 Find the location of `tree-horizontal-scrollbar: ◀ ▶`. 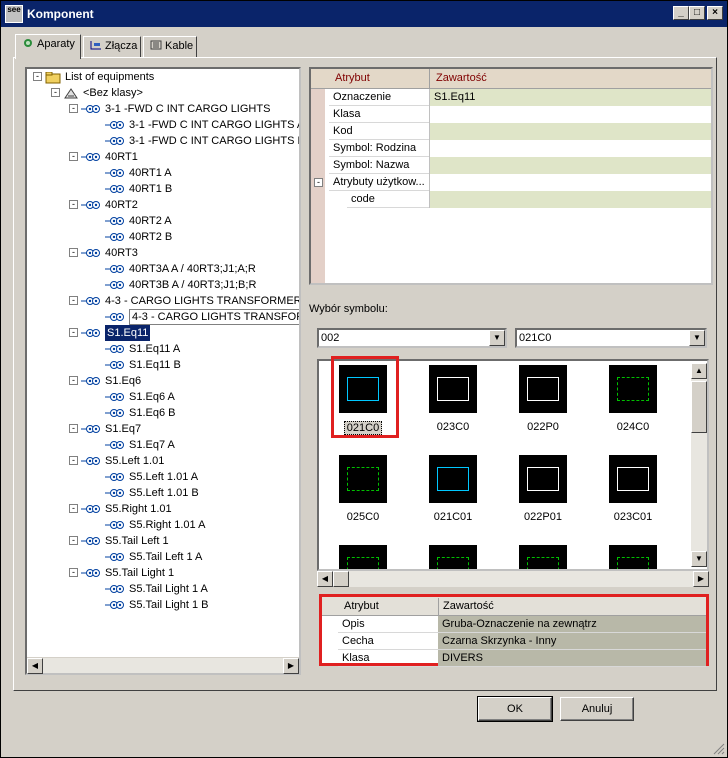

tree-horizontal-scrollbar: ◀ ▶ is located at coordinates (163, 665).